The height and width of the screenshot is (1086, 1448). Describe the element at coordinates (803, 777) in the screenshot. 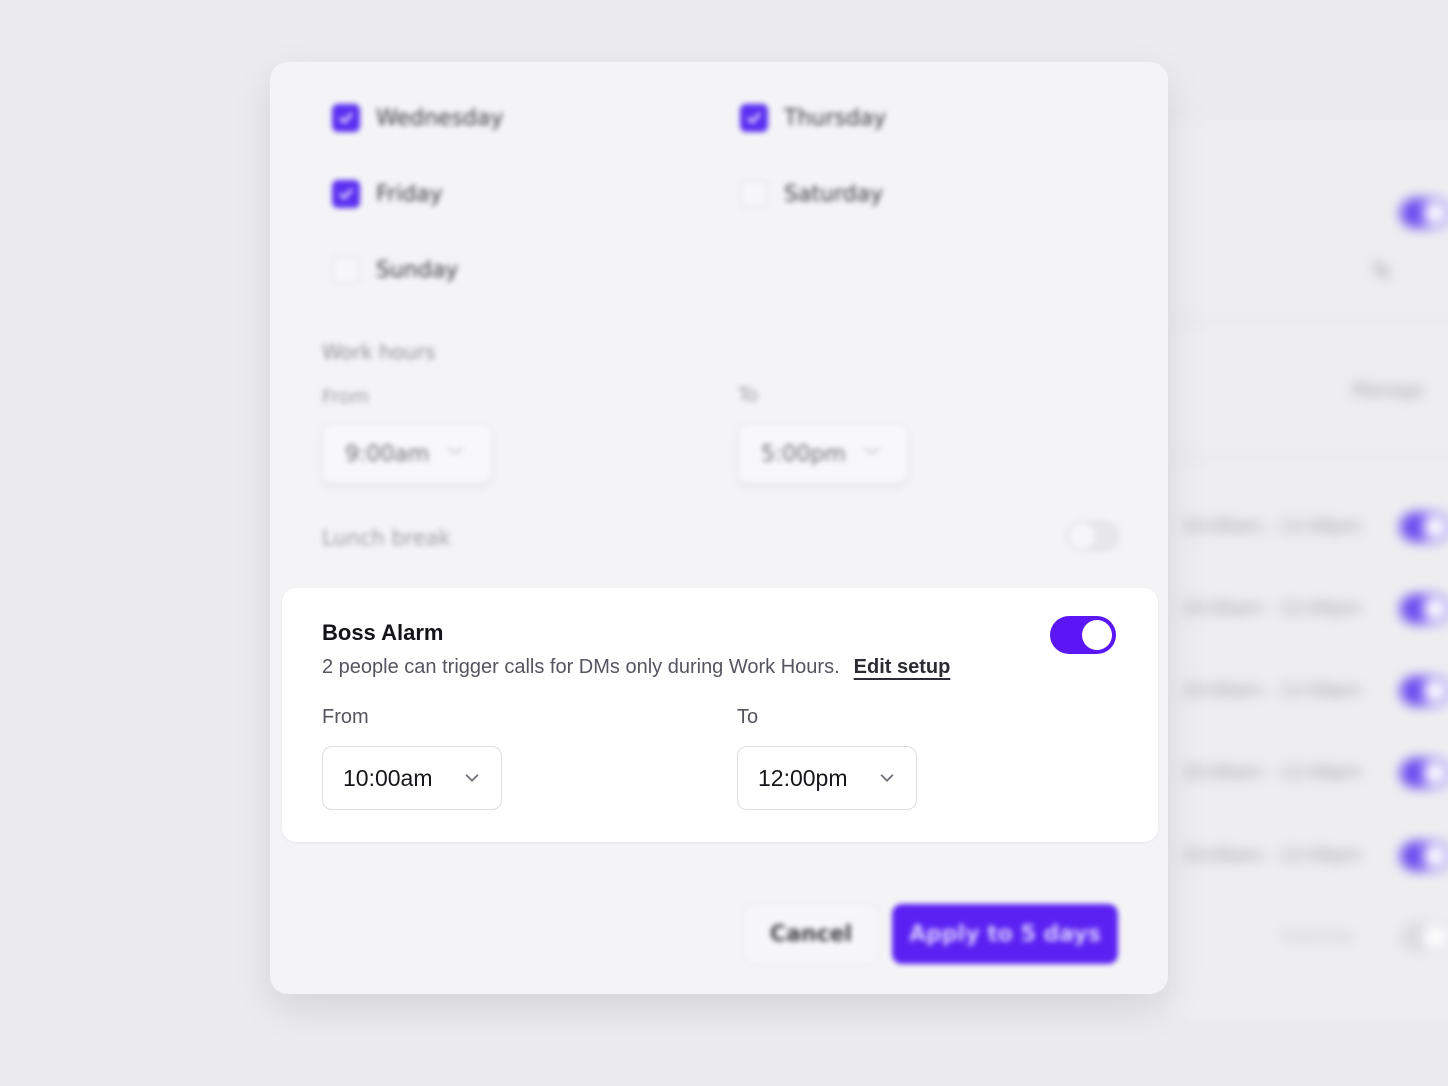

I see `select-value: 12:00pm` at that location.